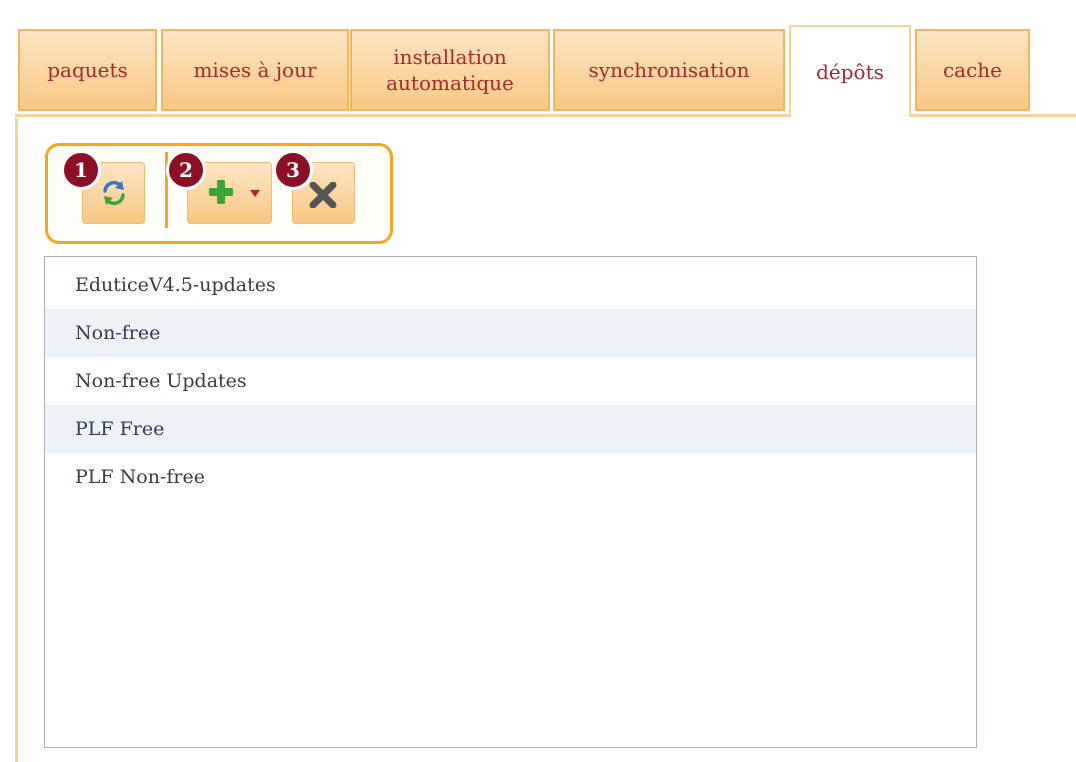  I want to click on tab-mises-a-jour: mises à jour, so click(255, 70).